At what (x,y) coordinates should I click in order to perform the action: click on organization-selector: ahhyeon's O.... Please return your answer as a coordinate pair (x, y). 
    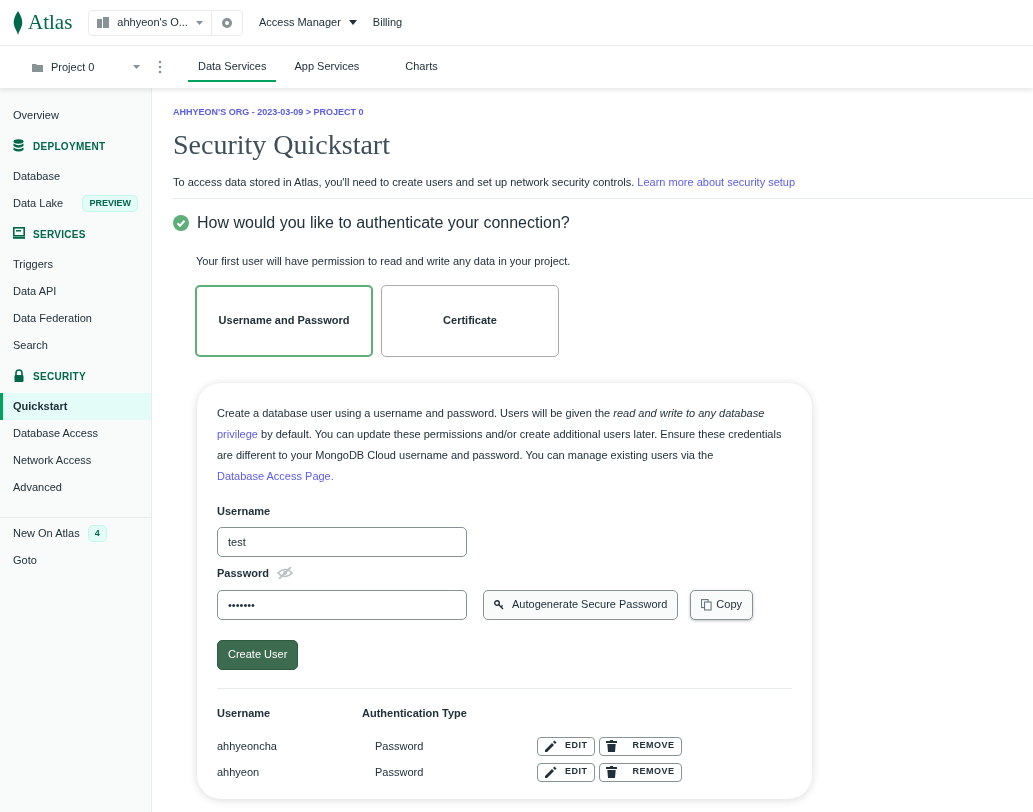
    Looking at the image, I should click on (165, 22).